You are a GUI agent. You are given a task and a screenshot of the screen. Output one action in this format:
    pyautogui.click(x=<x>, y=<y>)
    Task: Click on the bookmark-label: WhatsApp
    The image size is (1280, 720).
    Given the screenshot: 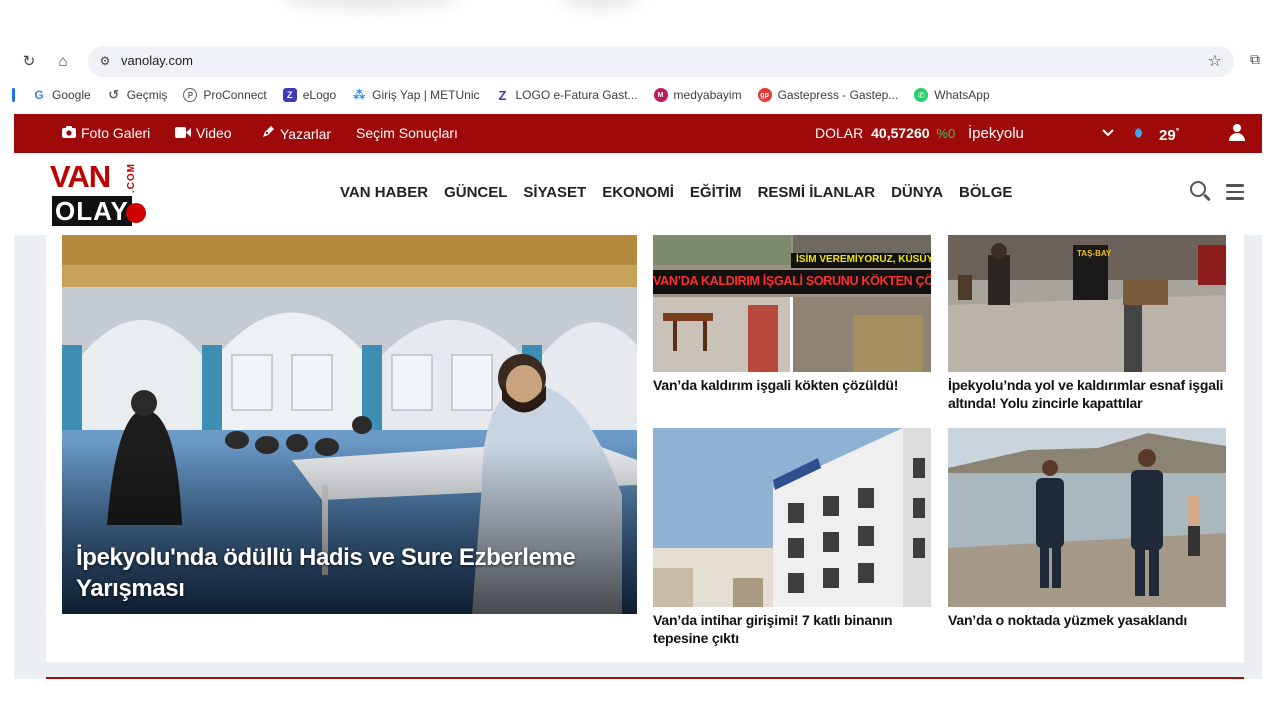 What is the action you would take?
    pyautogui.click(x=962, y=95)
    